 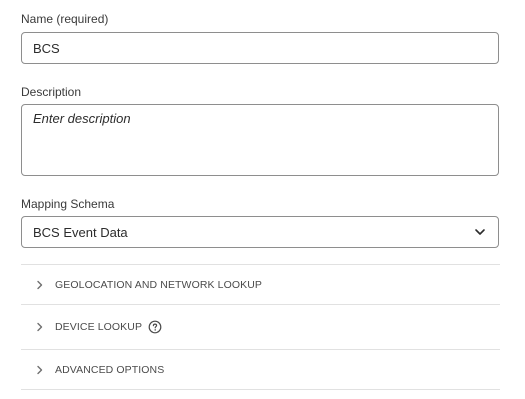 What do you see at coordinates (80, 232) in the screenshot?
I see `mapping-schema-value: BCS Event Data` at bounding box center [80, 232].